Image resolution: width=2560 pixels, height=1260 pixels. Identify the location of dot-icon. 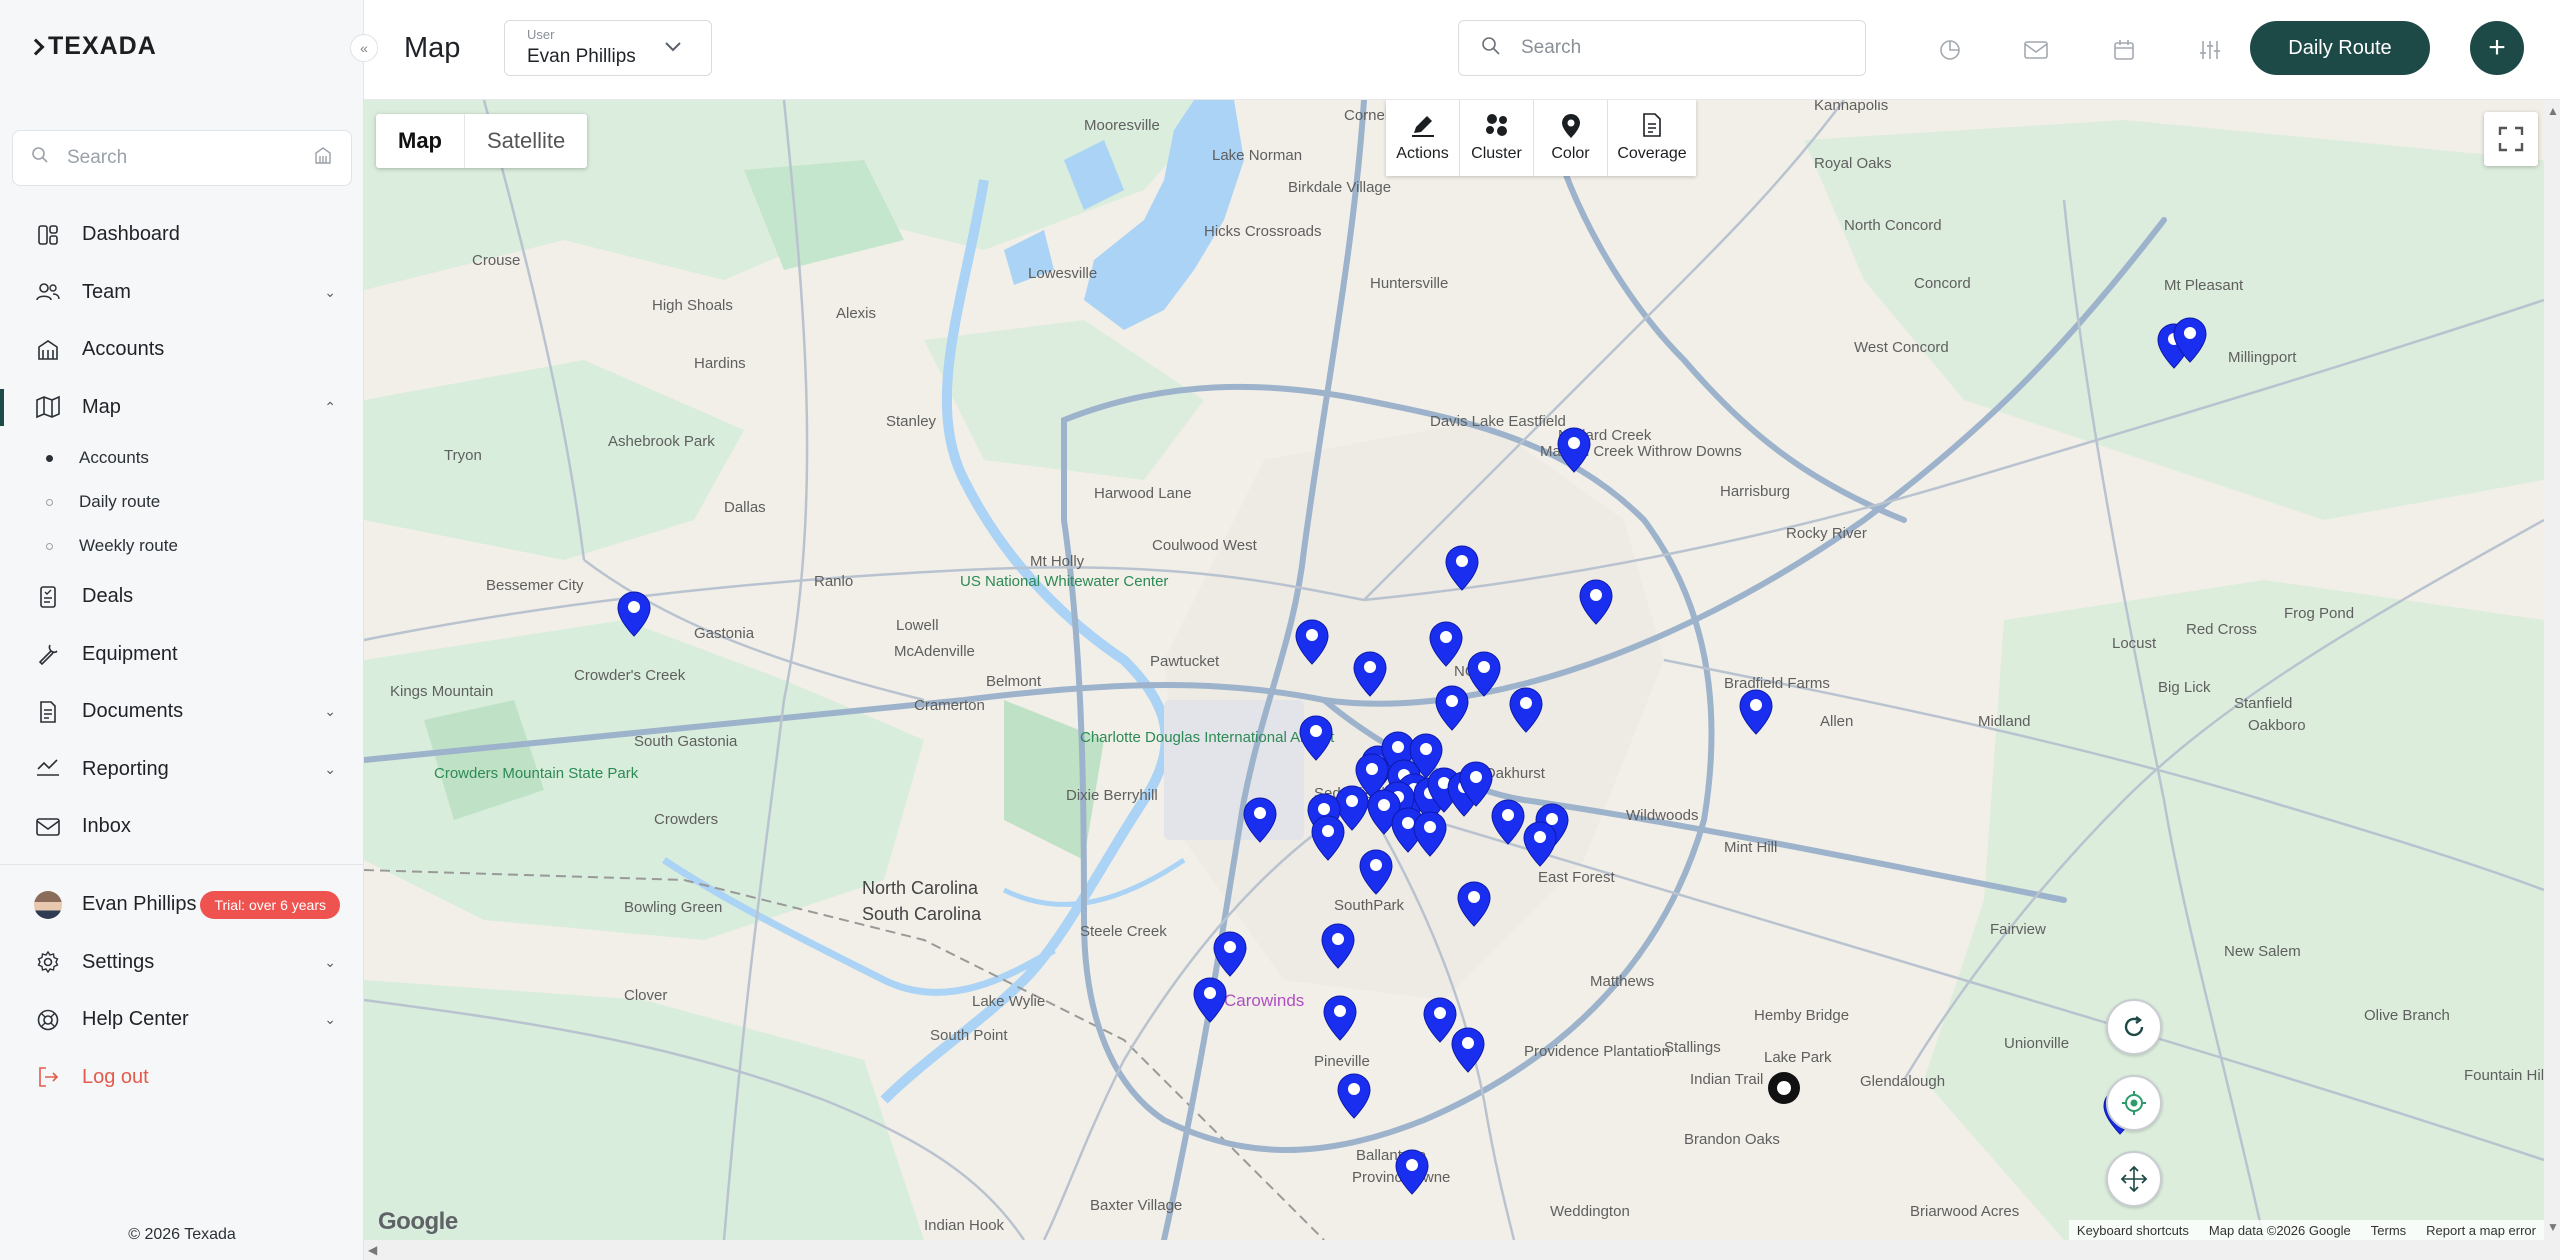
(49, 502).